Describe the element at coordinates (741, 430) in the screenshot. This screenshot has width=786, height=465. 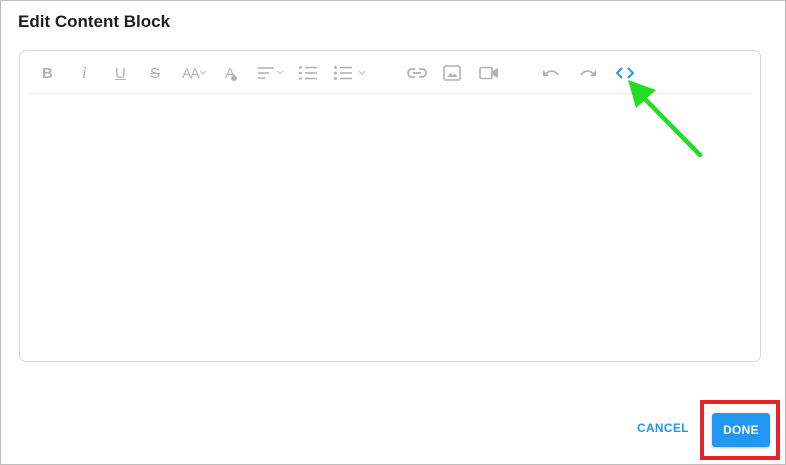
I see `done-button: DONE` at that location.